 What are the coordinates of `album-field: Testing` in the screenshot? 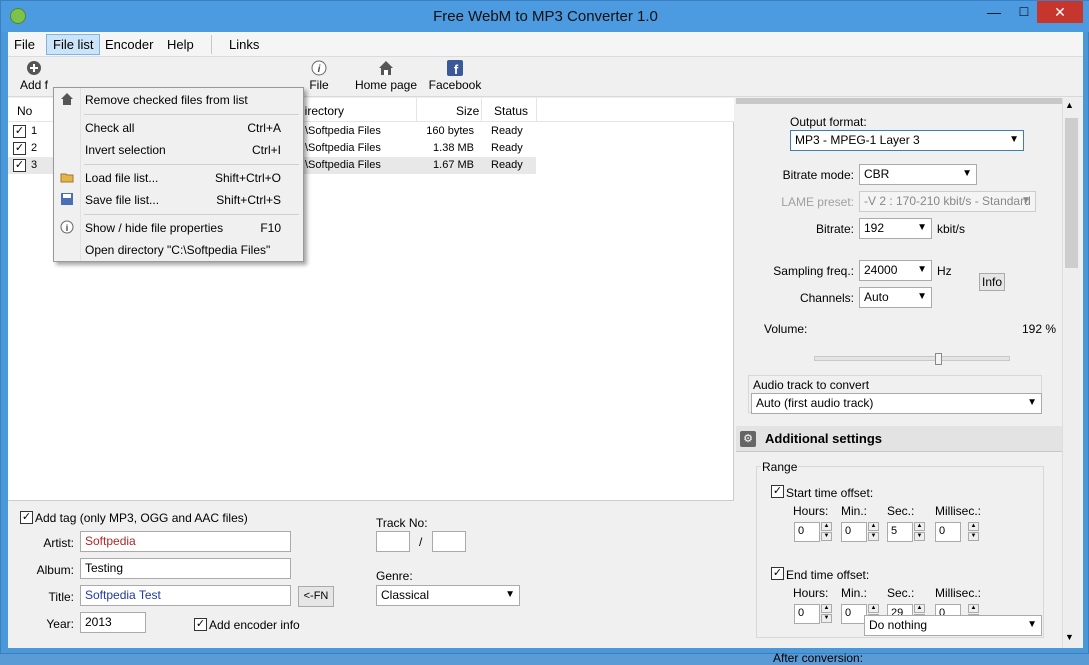 It's located at (185, 568).